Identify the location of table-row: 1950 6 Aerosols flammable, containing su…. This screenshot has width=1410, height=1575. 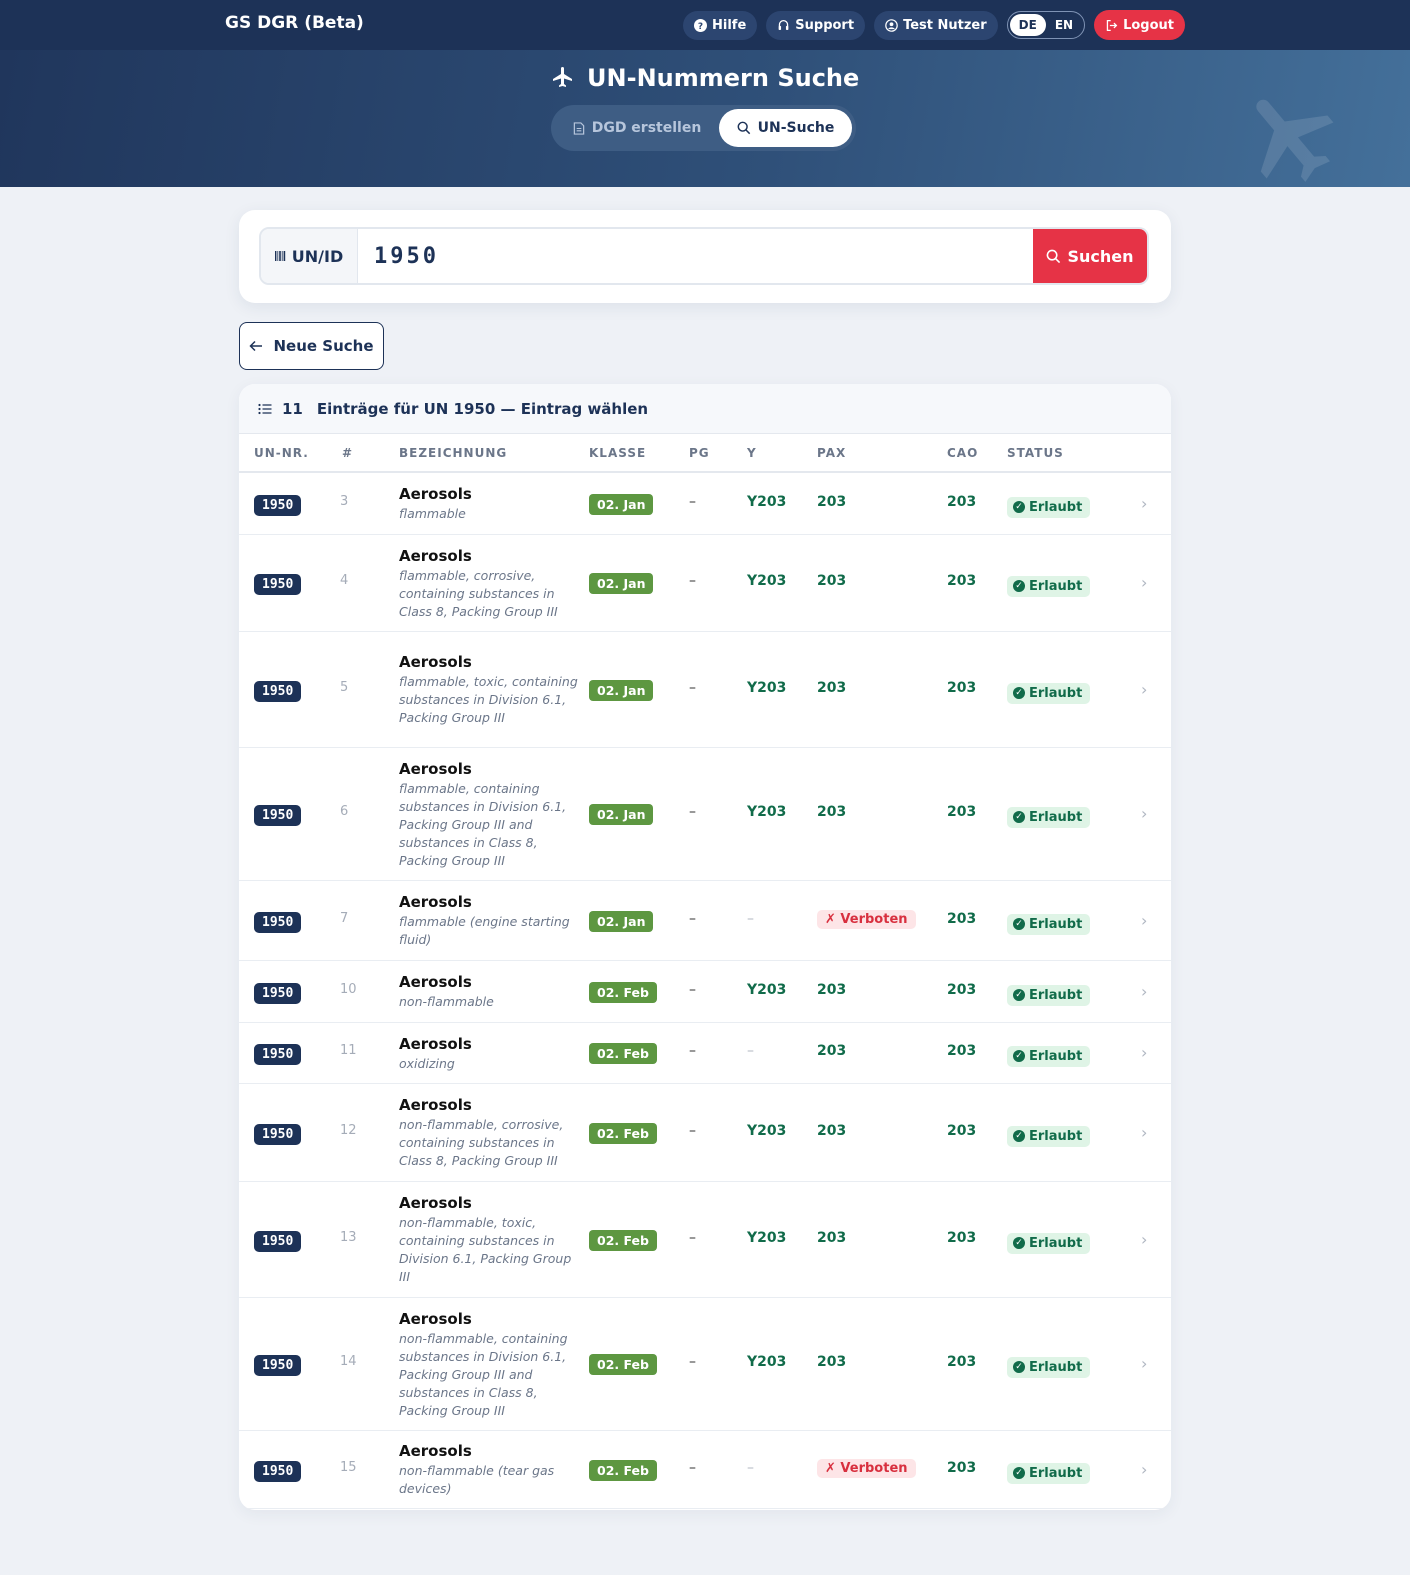
(705, 814).